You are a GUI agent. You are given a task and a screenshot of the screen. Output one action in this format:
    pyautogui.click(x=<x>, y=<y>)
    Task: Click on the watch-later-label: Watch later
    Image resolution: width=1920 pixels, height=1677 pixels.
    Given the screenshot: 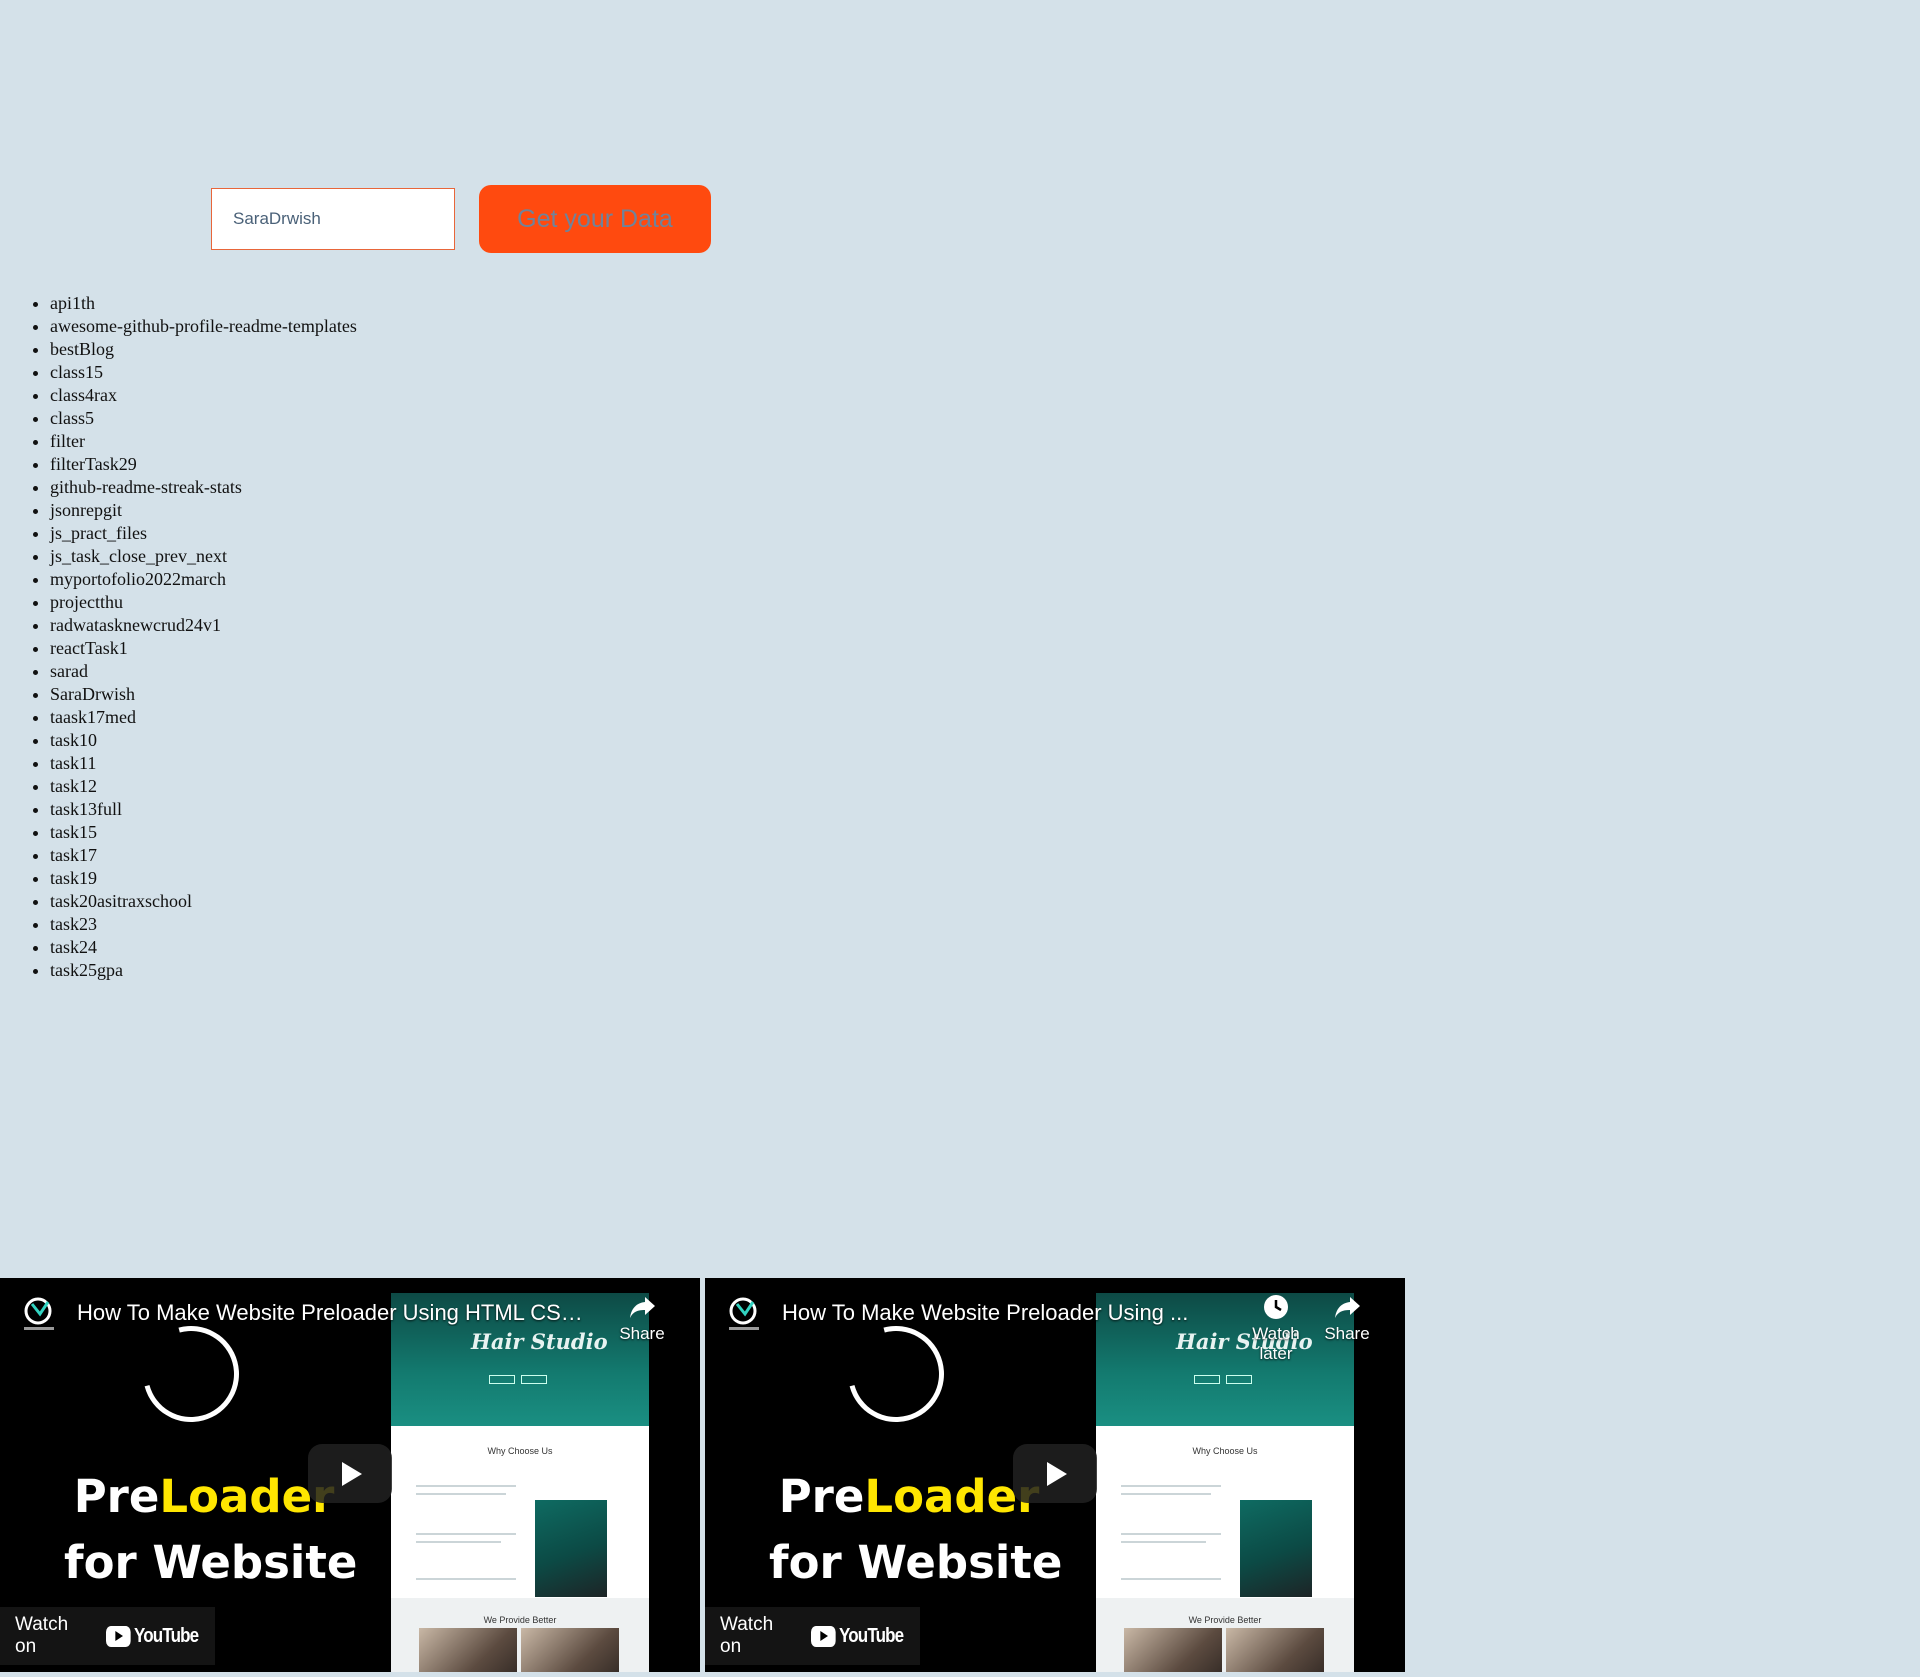 What is the action you would take?
    pyautogui.click(x=1276, y=1343)
    